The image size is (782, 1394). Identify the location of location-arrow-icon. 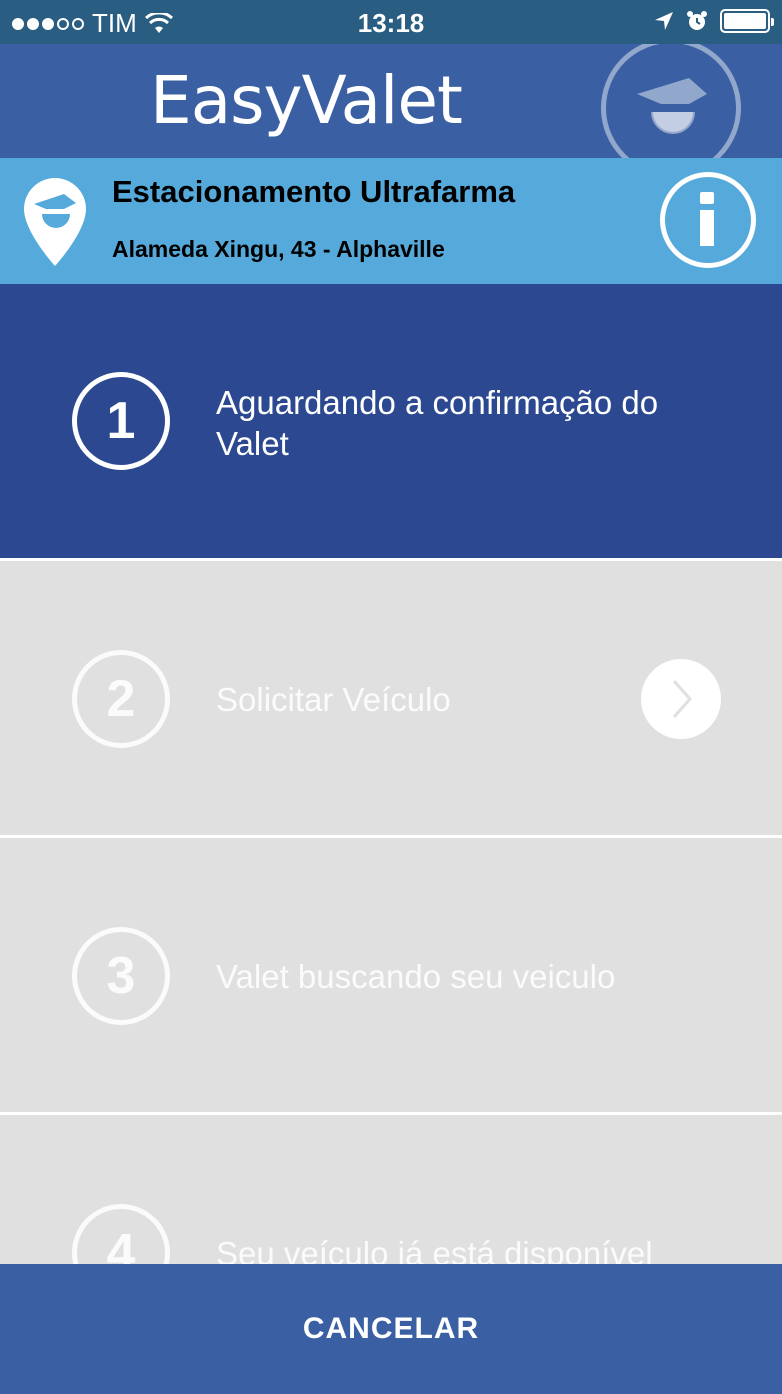
(664, 21).